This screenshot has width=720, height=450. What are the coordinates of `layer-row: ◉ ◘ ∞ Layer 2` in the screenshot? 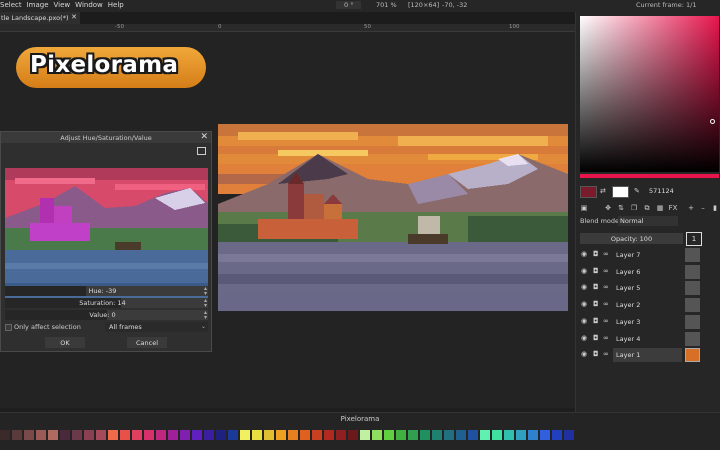 It's located at (648, 305).